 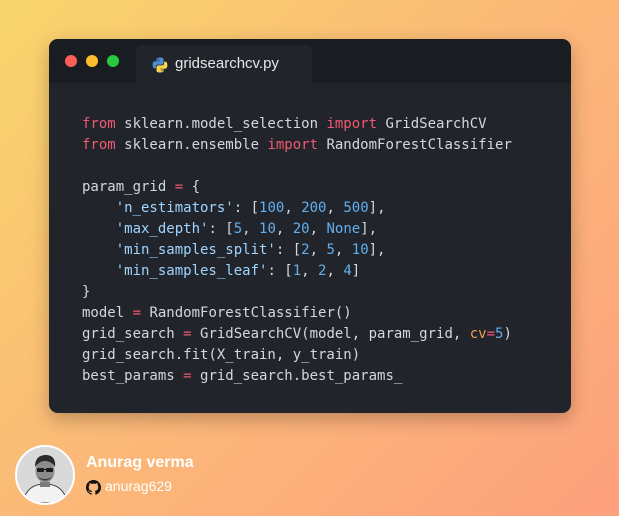 I want to click on code-line: 'max_depth': [5, 10, 20, None],, so click(x=297, y=229).